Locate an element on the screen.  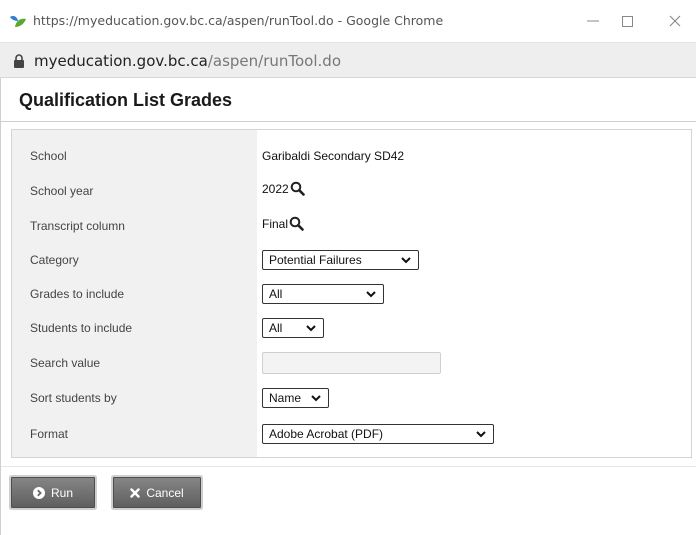
transcript-column-value: Final is located at coordinates (275, 223).